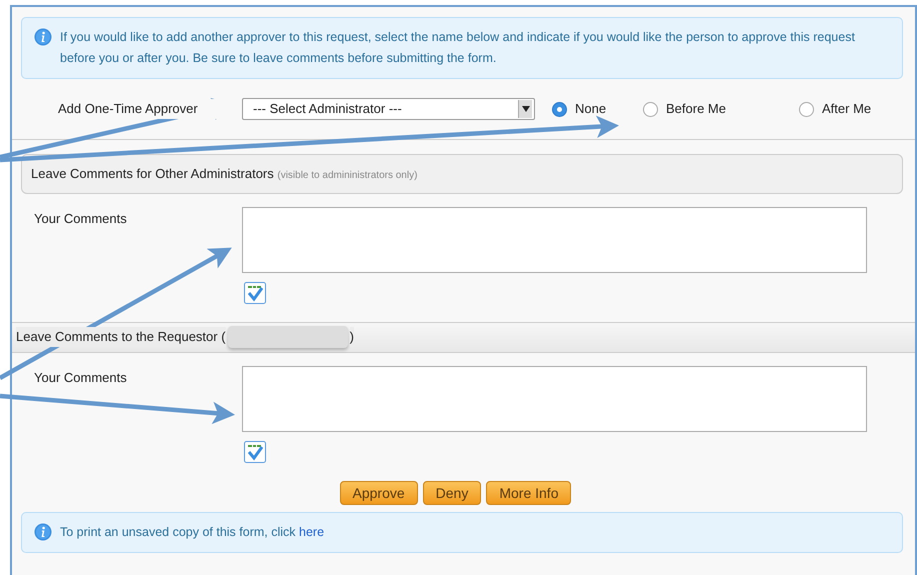 This screenshot has height=575, width=917. Describe the element at coordinates (121, 337) in the screenshot. I see `section-title: Leave Comments to the Requestor (` at that location.